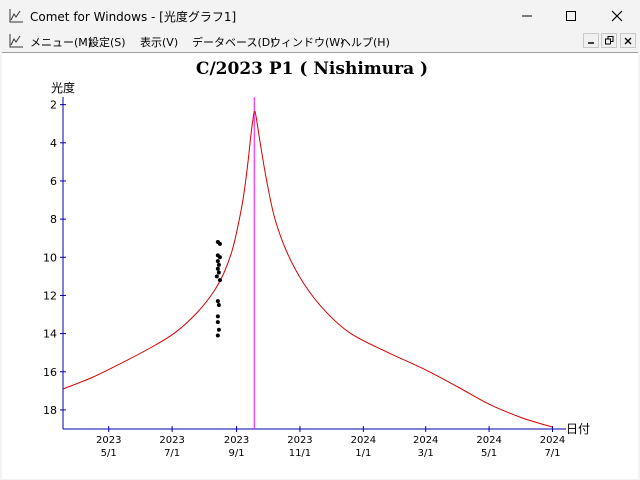  I want to click on y-tick-label: 4, so click(53, 143).